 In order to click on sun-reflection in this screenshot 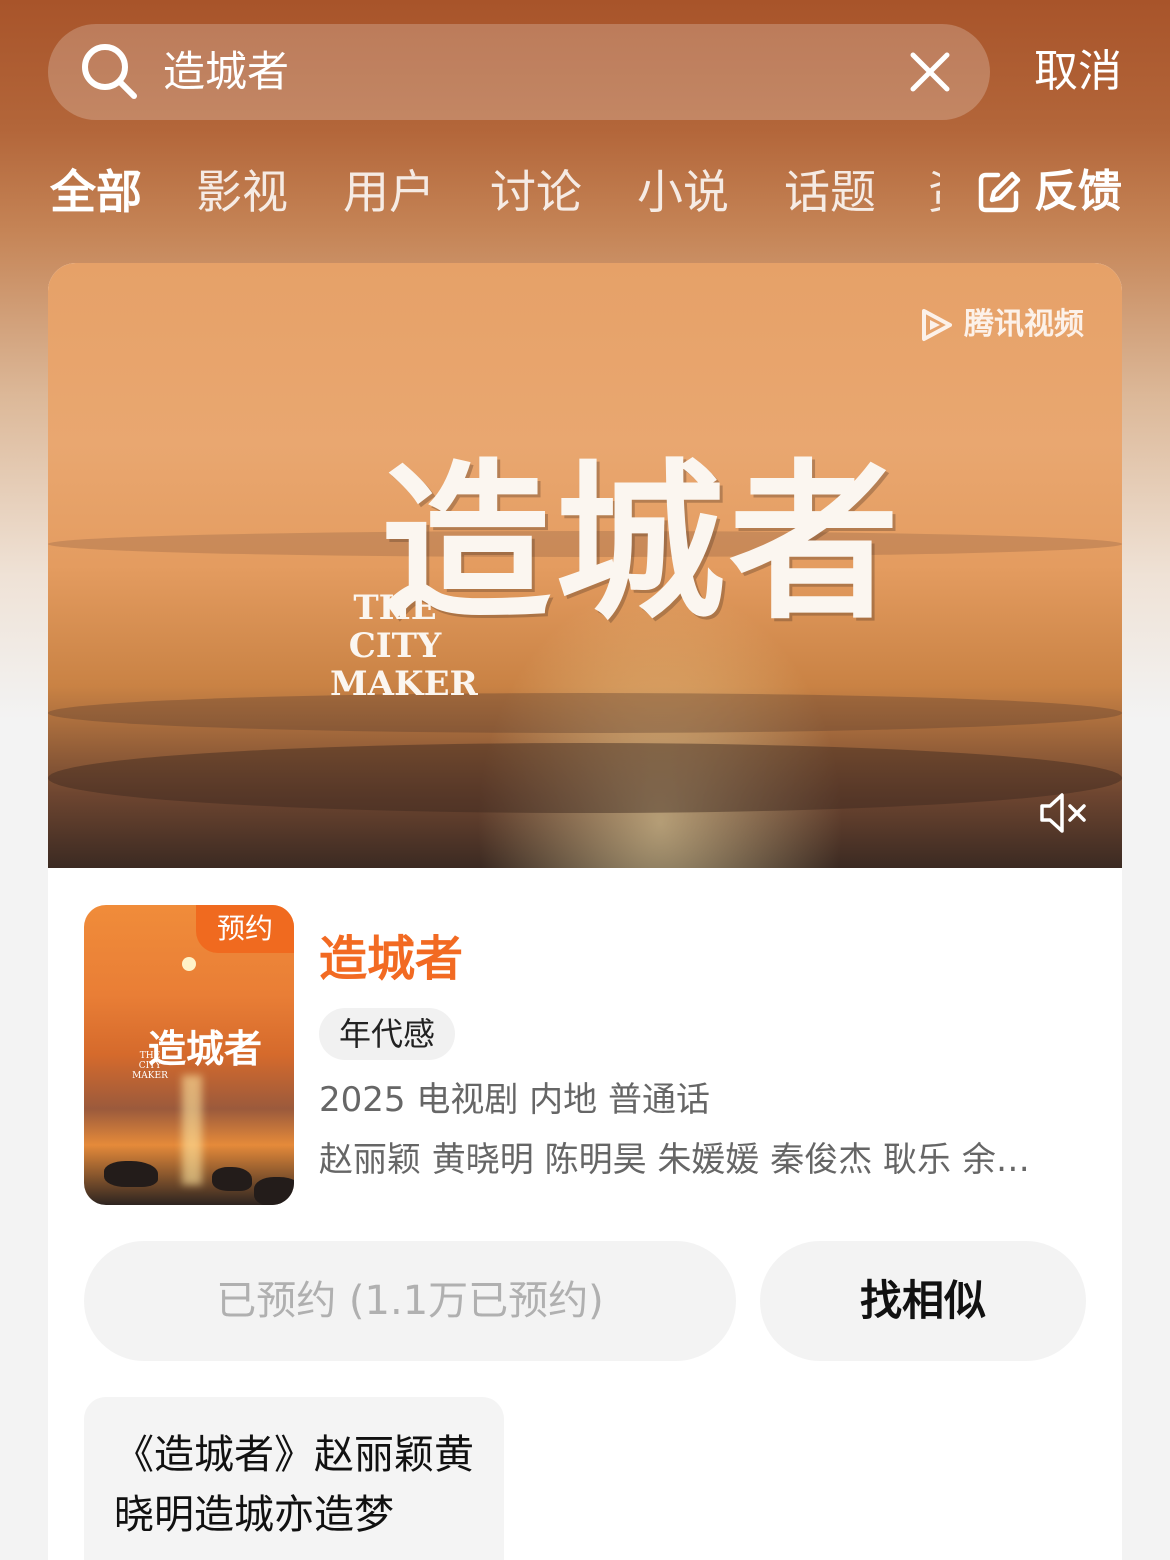, I will do `click(192, 1130)`.